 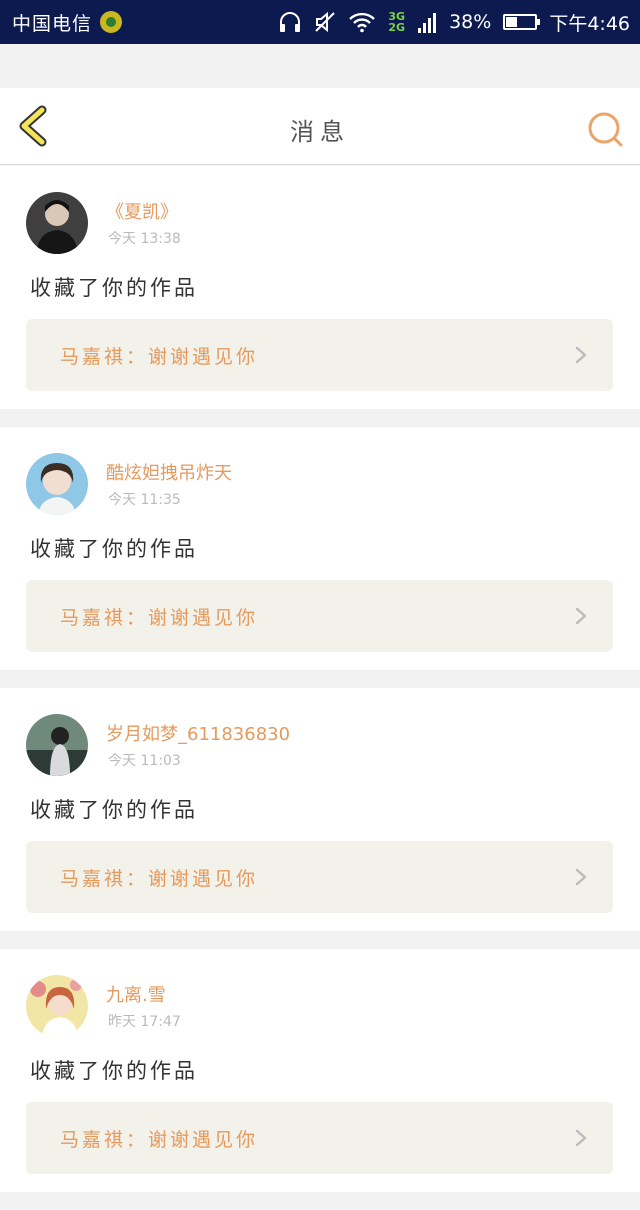 I want to click on search-icon, so click(x=606, y=130).